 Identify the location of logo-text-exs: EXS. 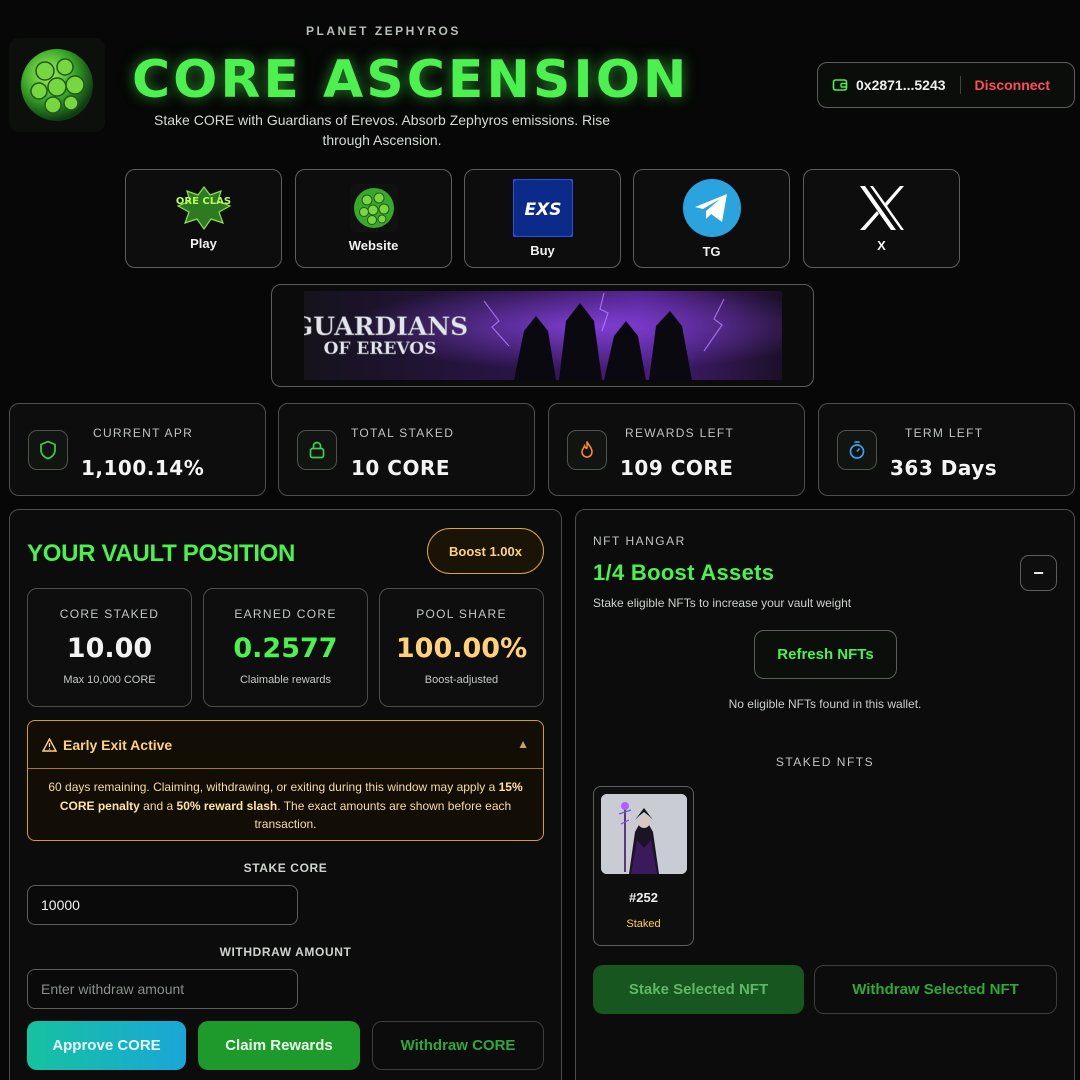
(542, 210).